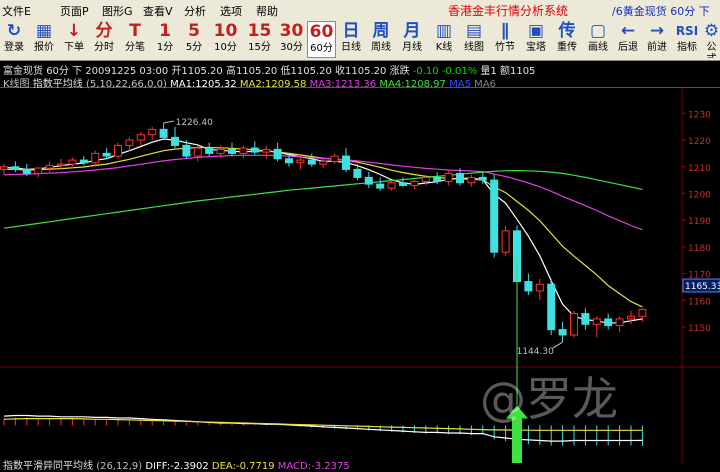  Describe the element at coordinates (699, 249) in the screenshot. I see `y-tick-label: 1180` at that location.